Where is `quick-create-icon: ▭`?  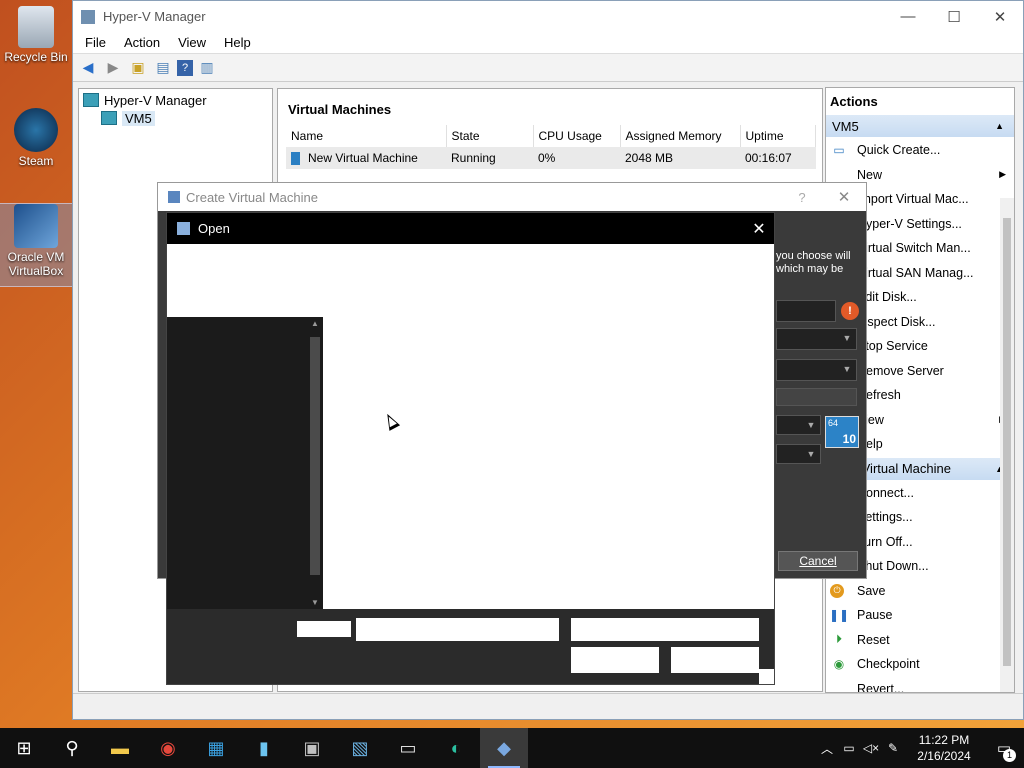 quick-create-icon: ▭ is located at coordinates (839, 150).